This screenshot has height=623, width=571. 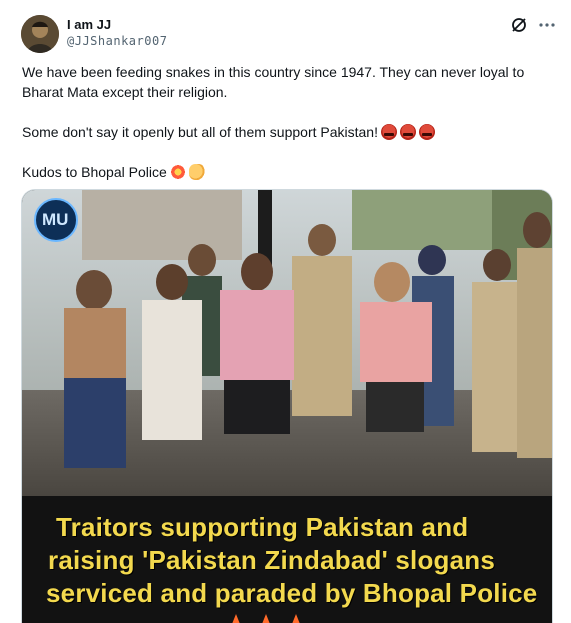 What do you see at coordinates (272, 560) in the screenshot?
I see `caption-line-2: raising 'Pakistan Zindabad' slogans` at bounding box center [272, 560].